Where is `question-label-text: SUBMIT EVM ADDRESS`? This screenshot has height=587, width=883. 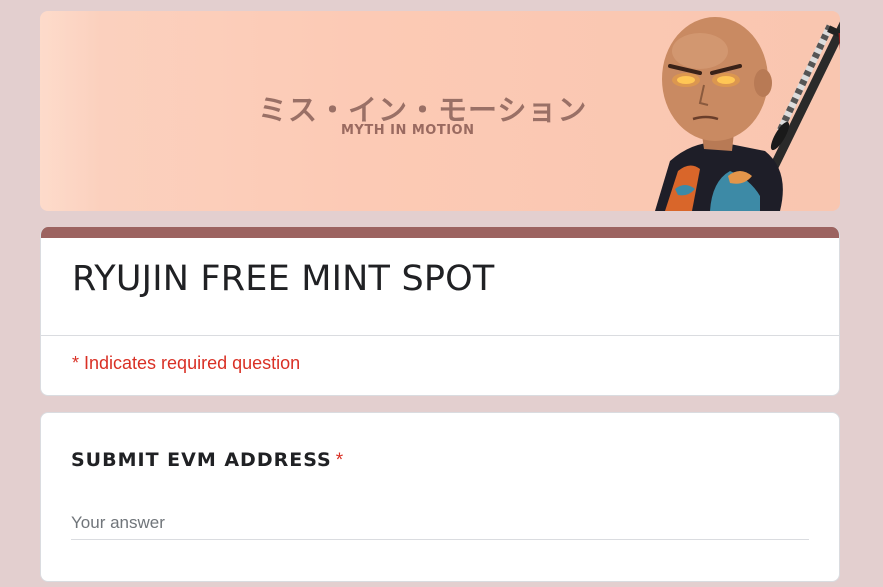
question-label-text: SUBMIT EVM ADDRESS is located at coordinates (201, 460).